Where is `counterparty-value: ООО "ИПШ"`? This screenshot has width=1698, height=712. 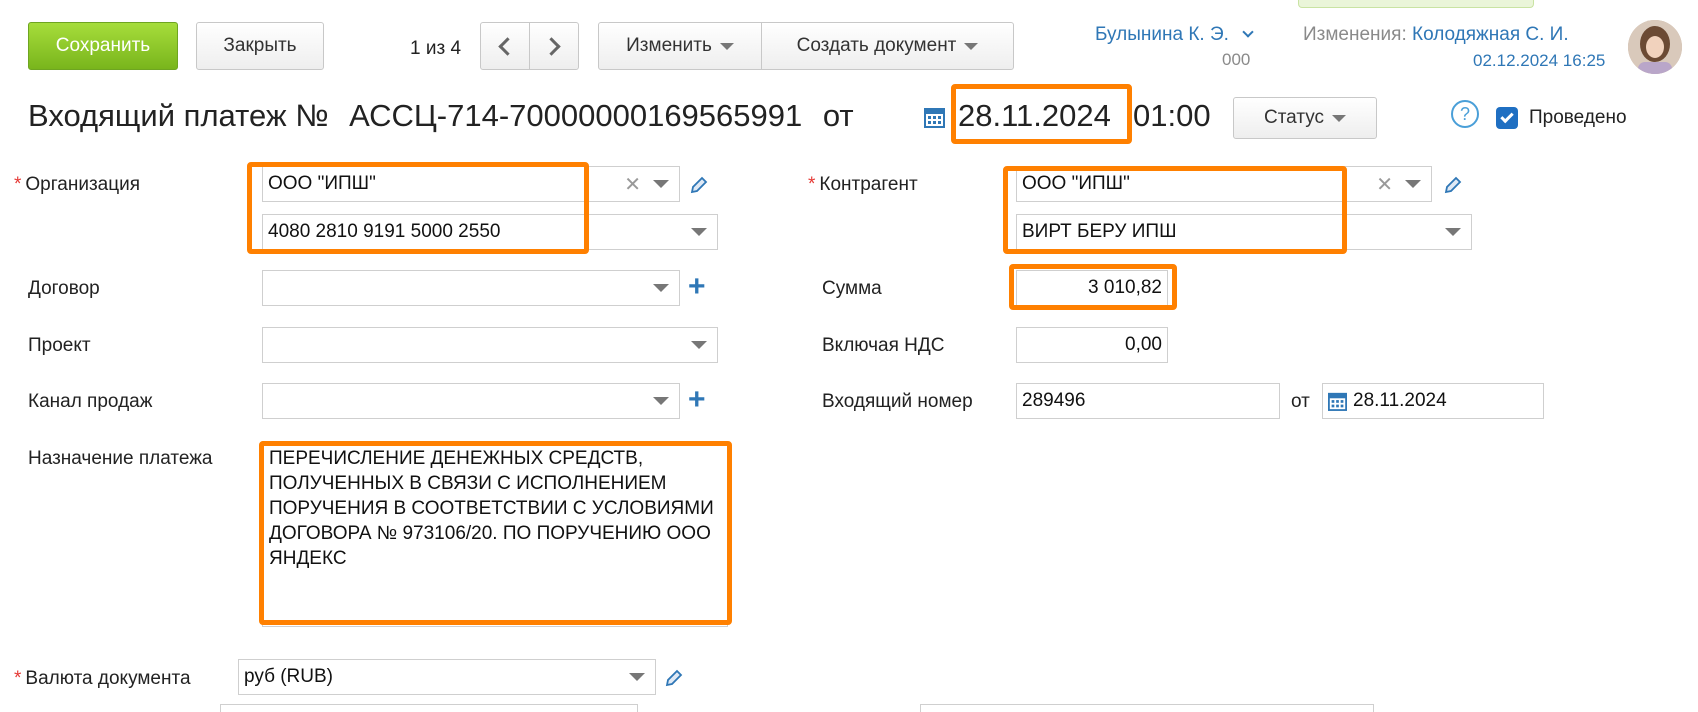
counterparty-value: ООО "ИПШ" is located at coordinates (1076, 183).